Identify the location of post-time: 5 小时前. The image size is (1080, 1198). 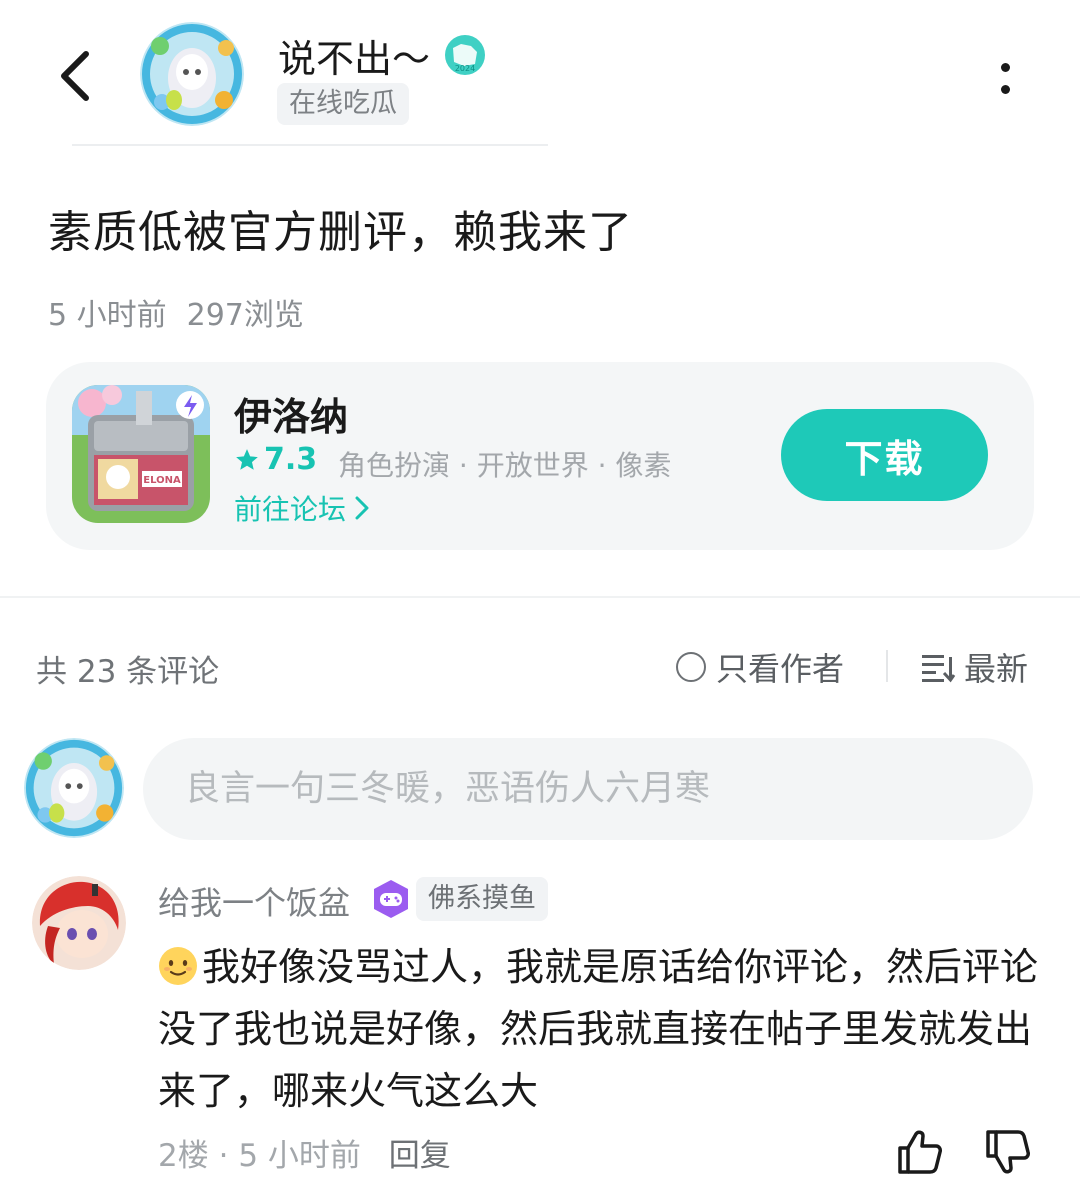
(107, 315).